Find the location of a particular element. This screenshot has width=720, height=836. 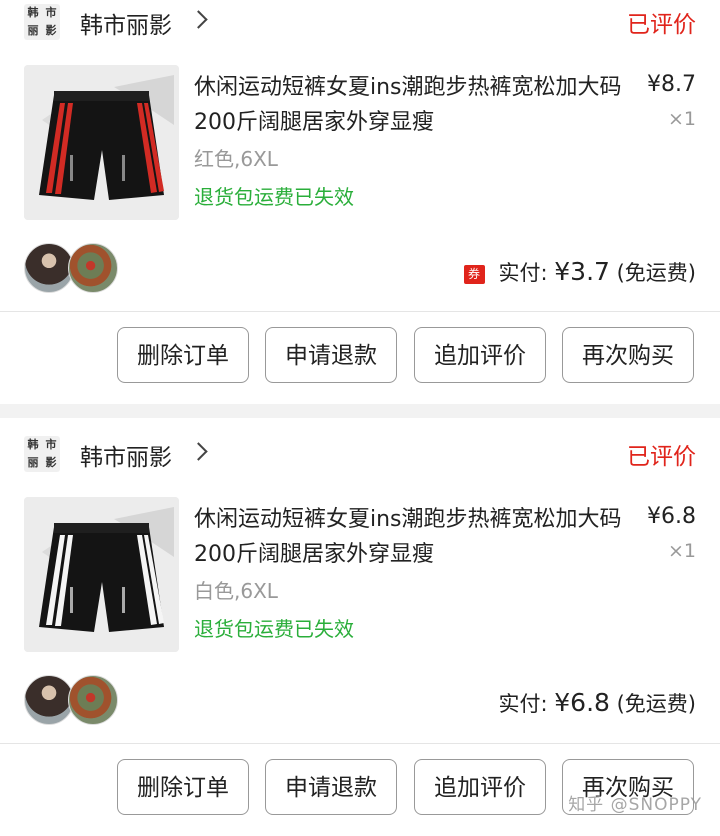

product-price: ¥8.7 is located at coordinates (671, 84).